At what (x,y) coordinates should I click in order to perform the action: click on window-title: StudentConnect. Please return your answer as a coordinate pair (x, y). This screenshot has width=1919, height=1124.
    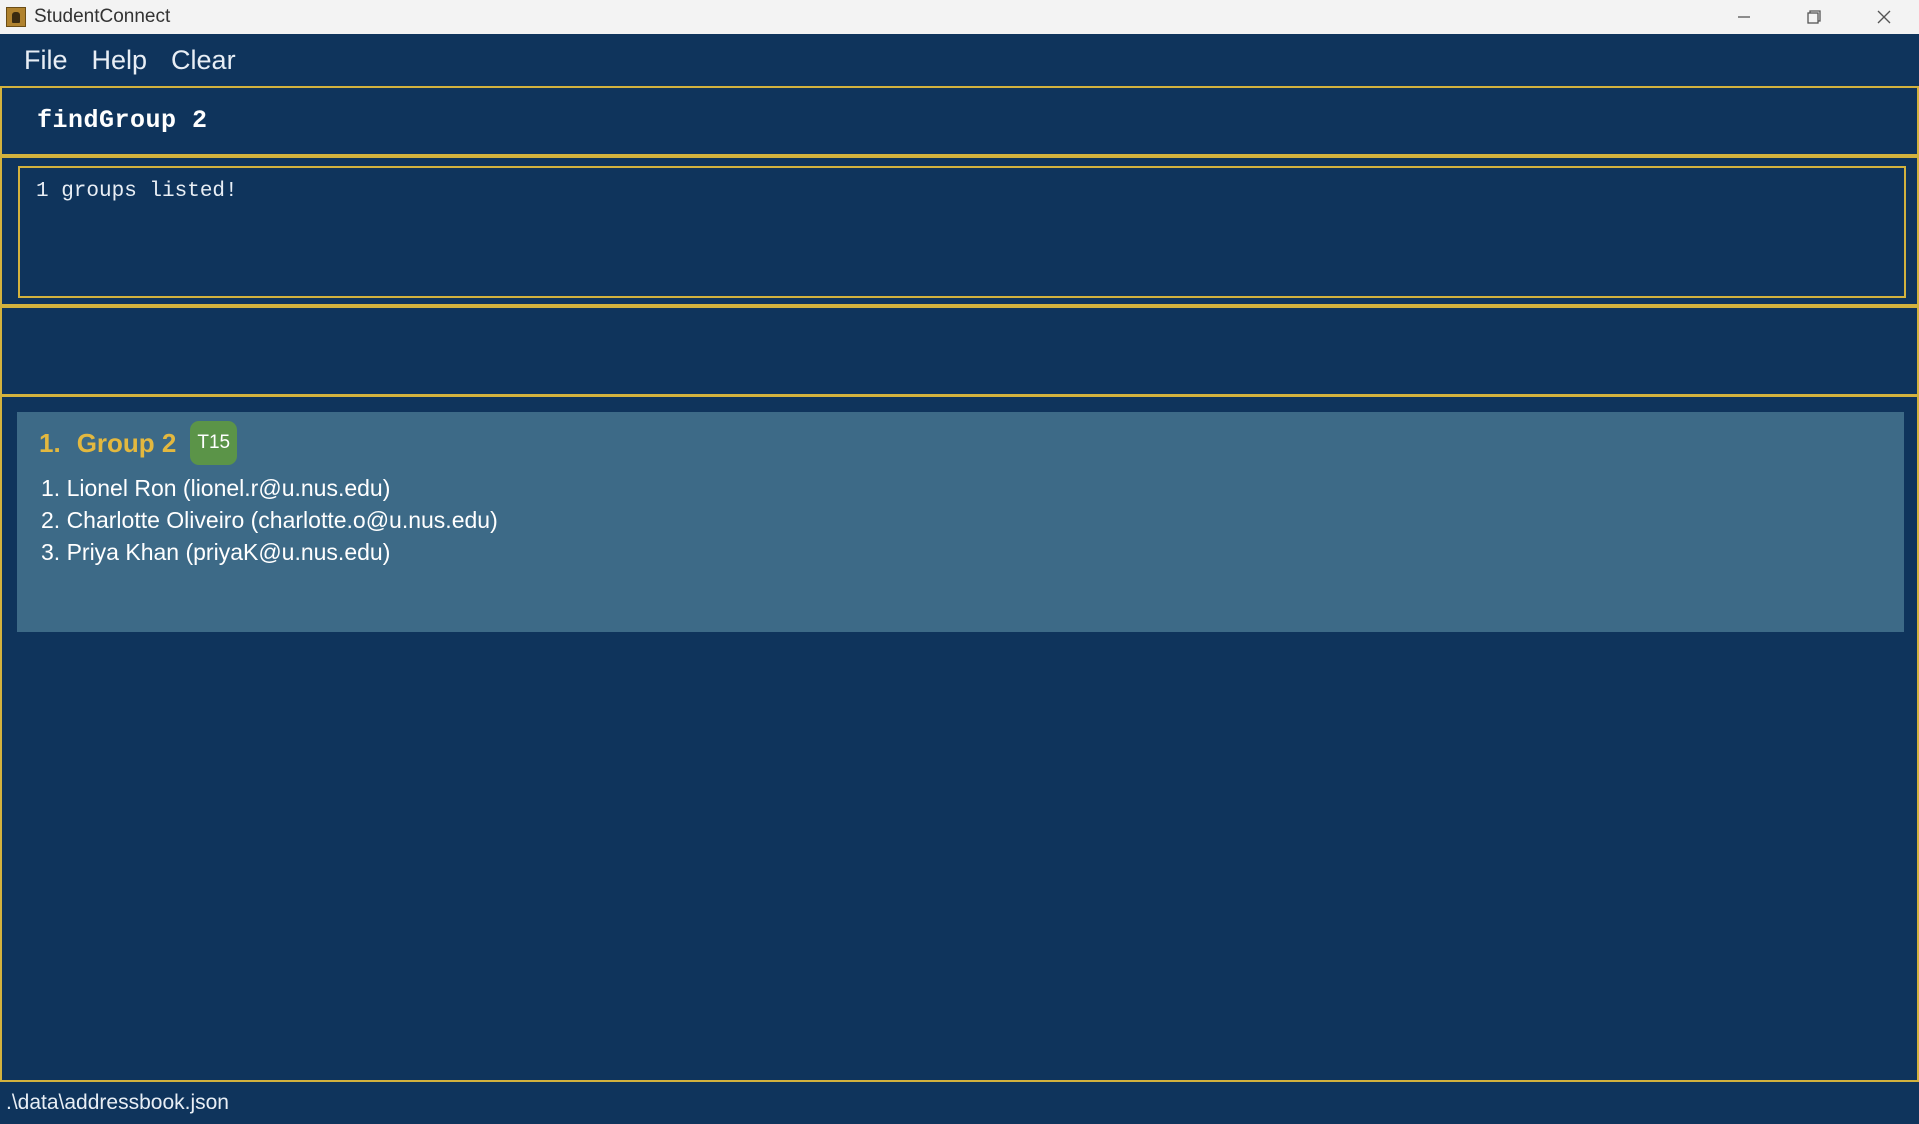
    Looking at the image, I should click on (102, 16).